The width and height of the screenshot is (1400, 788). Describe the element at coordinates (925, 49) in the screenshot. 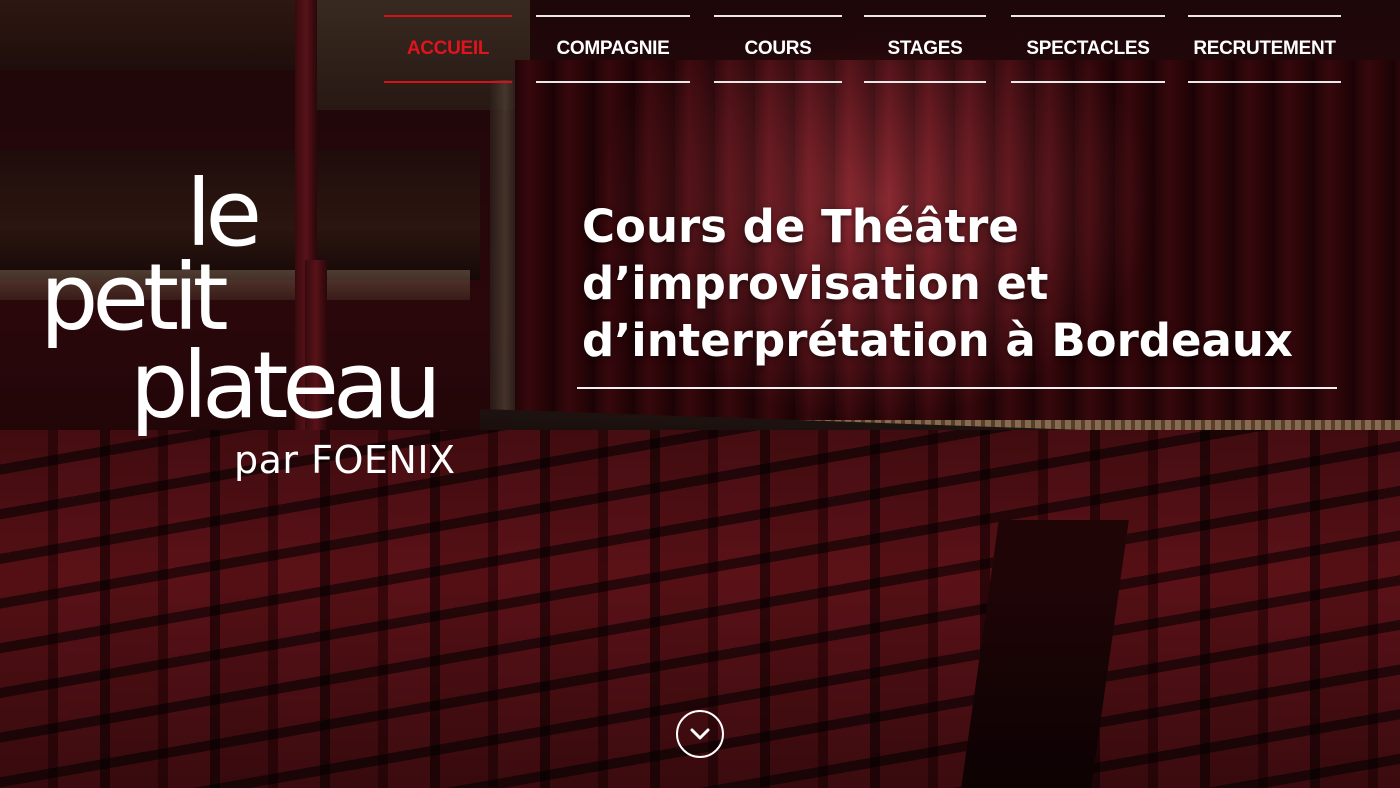

I see `nav-item-stages: STAGES` at that location.